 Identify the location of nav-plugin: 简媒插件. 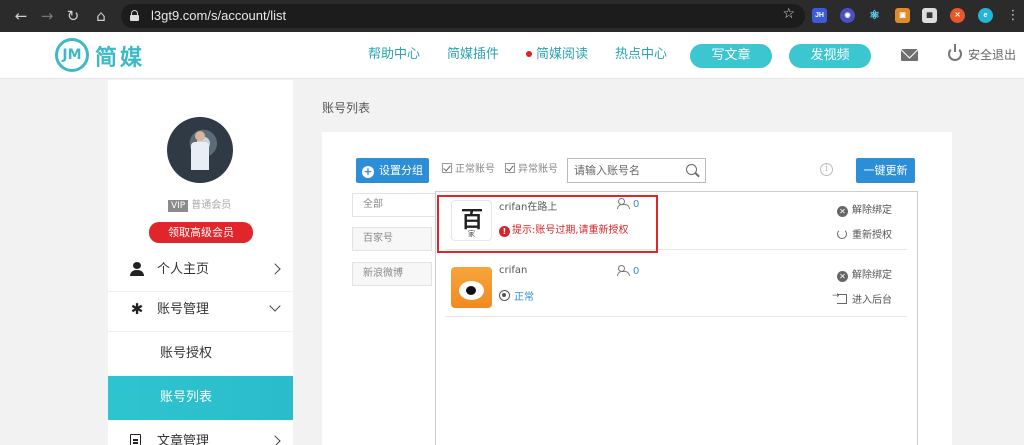
(473, 55).